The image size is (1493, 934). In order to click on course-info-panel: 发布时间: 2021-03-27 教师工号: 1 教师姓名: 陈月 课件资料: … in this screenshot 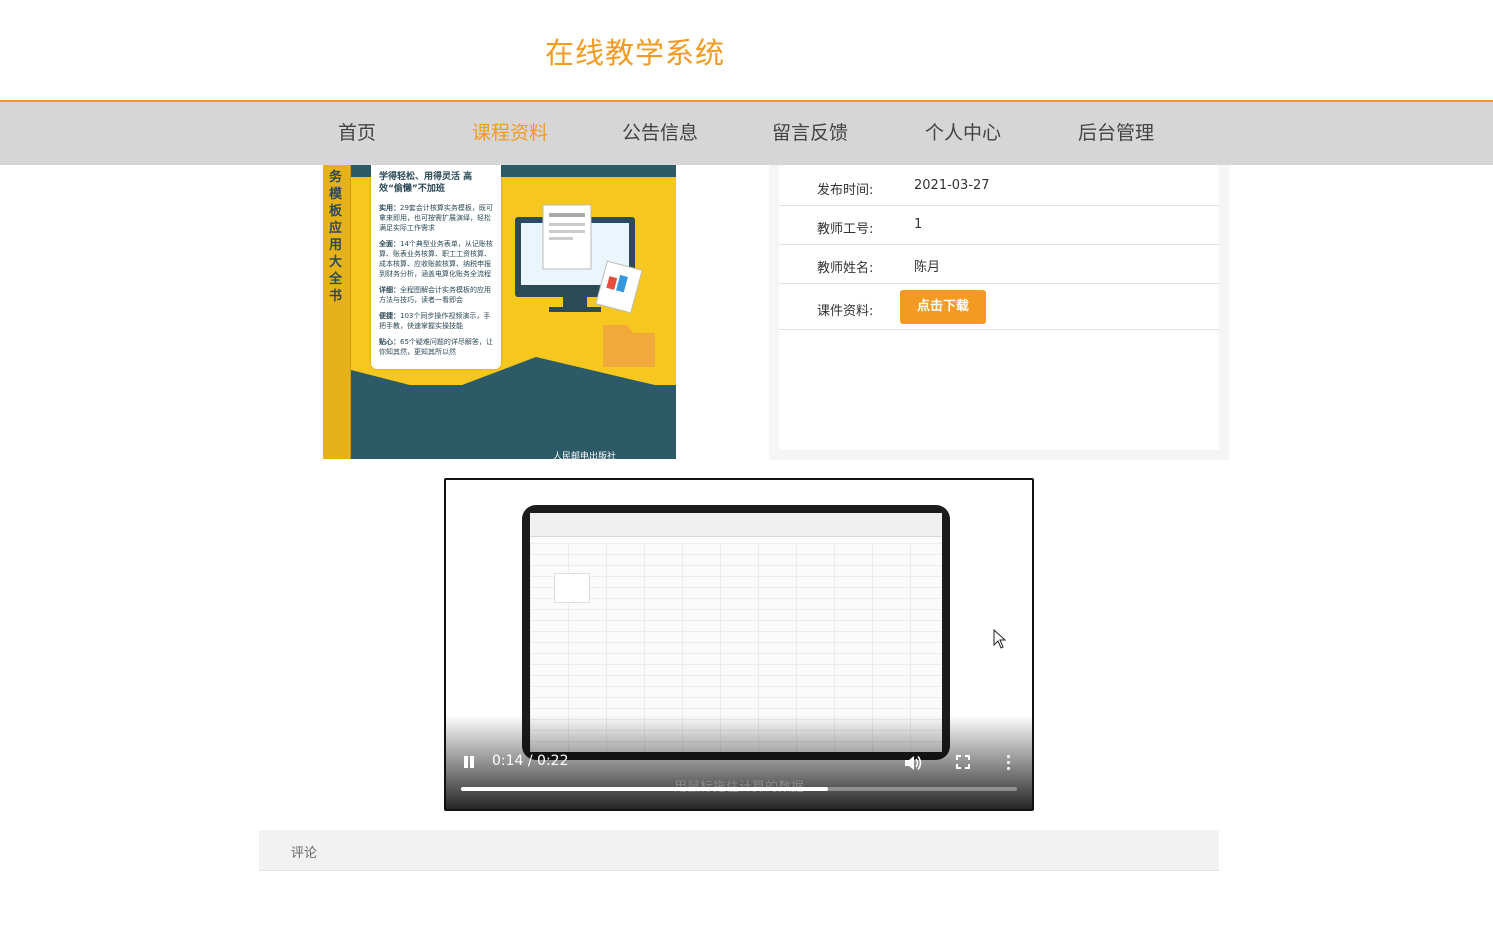, I will do `click(999, 312)`.